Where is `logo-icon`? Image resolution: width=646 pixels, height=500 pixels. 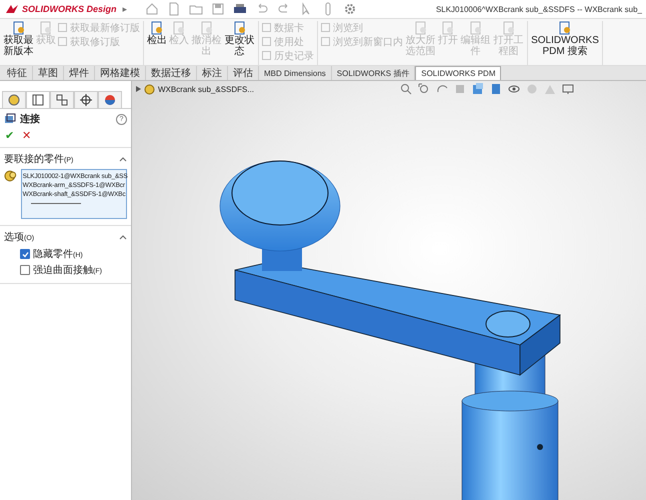 logo-icon is located at coordinates (12, 9).